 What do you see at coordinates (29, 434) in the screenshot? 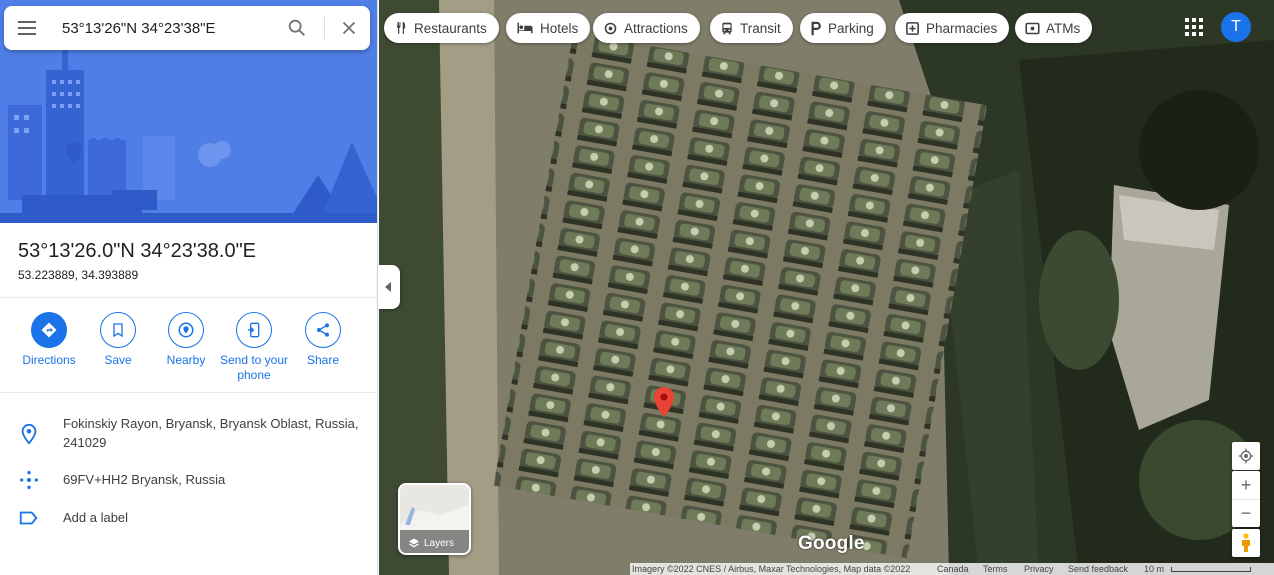
I see `location-pin-icon` at bounding box center [29, 434].